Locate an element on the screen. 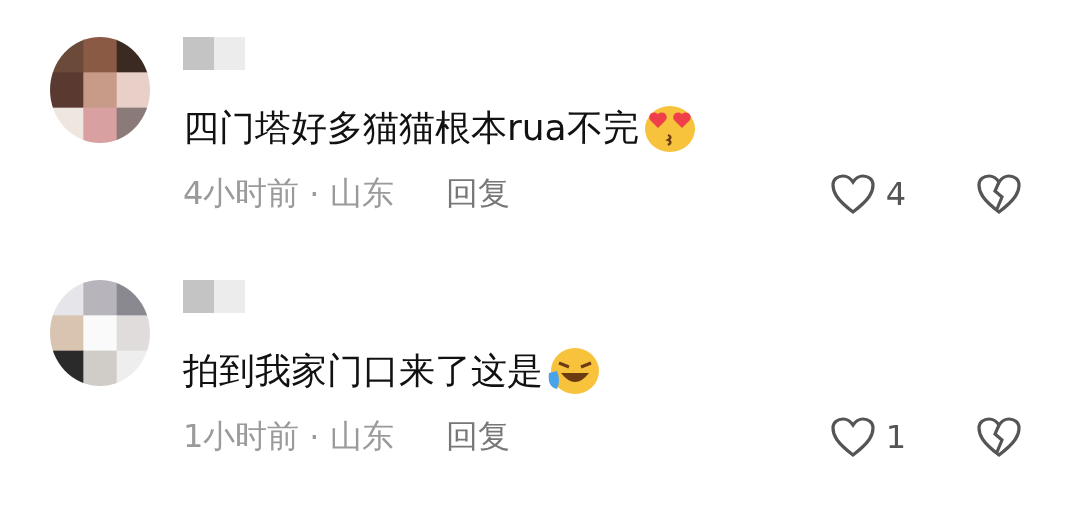 This screenshot has height=509, width=1080. comment-time: 1小时前 is located at coordinates (241, 436).